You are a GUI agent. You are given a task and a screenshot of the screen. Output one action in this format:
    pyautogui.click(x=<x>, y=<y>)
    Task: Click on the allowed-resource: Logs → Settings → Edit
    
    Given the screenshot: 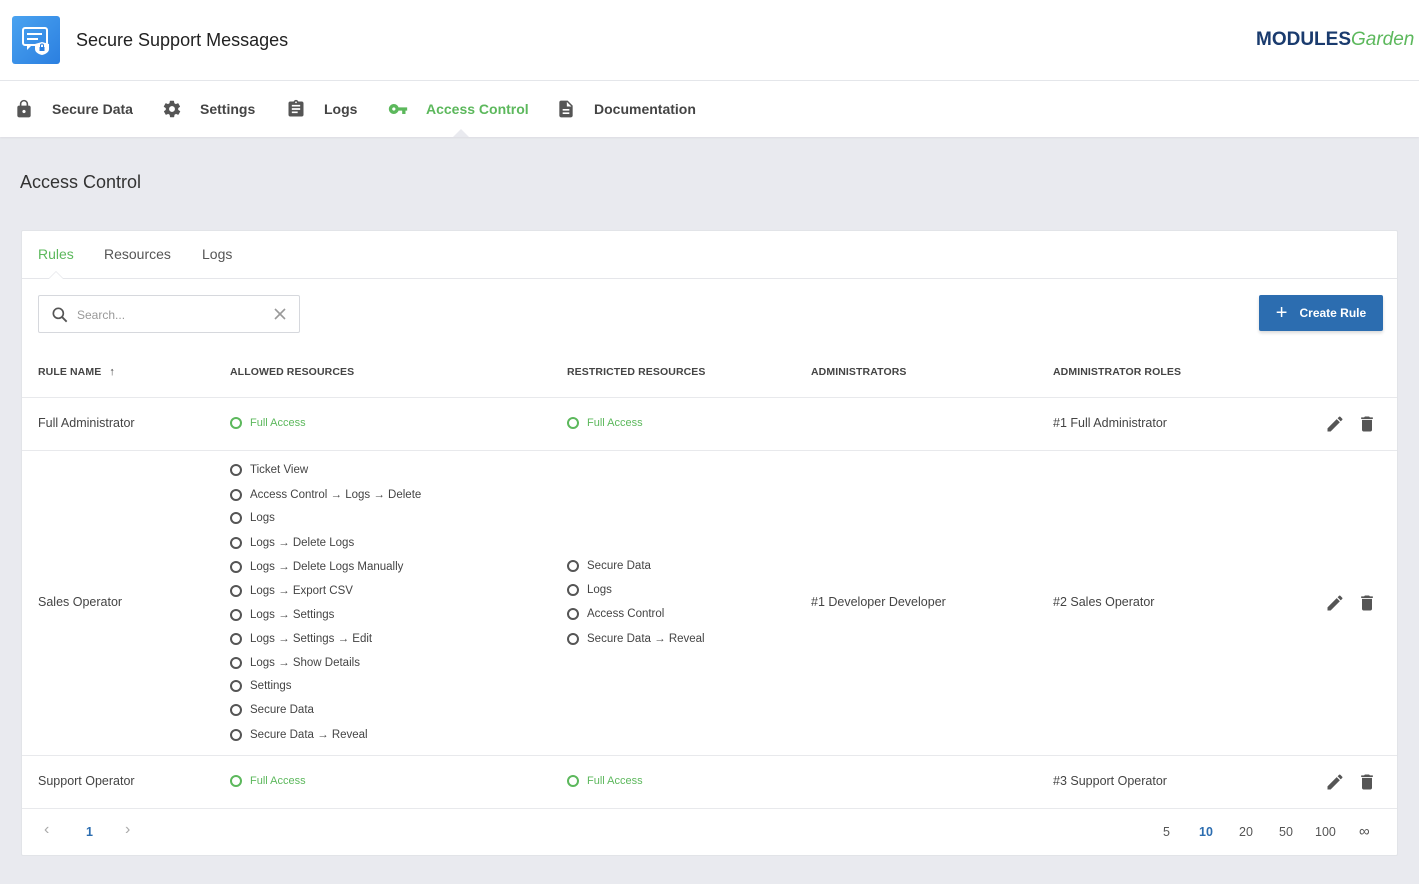 What is the action you would take?
    pyautogui.click(x=301, y=639)
    